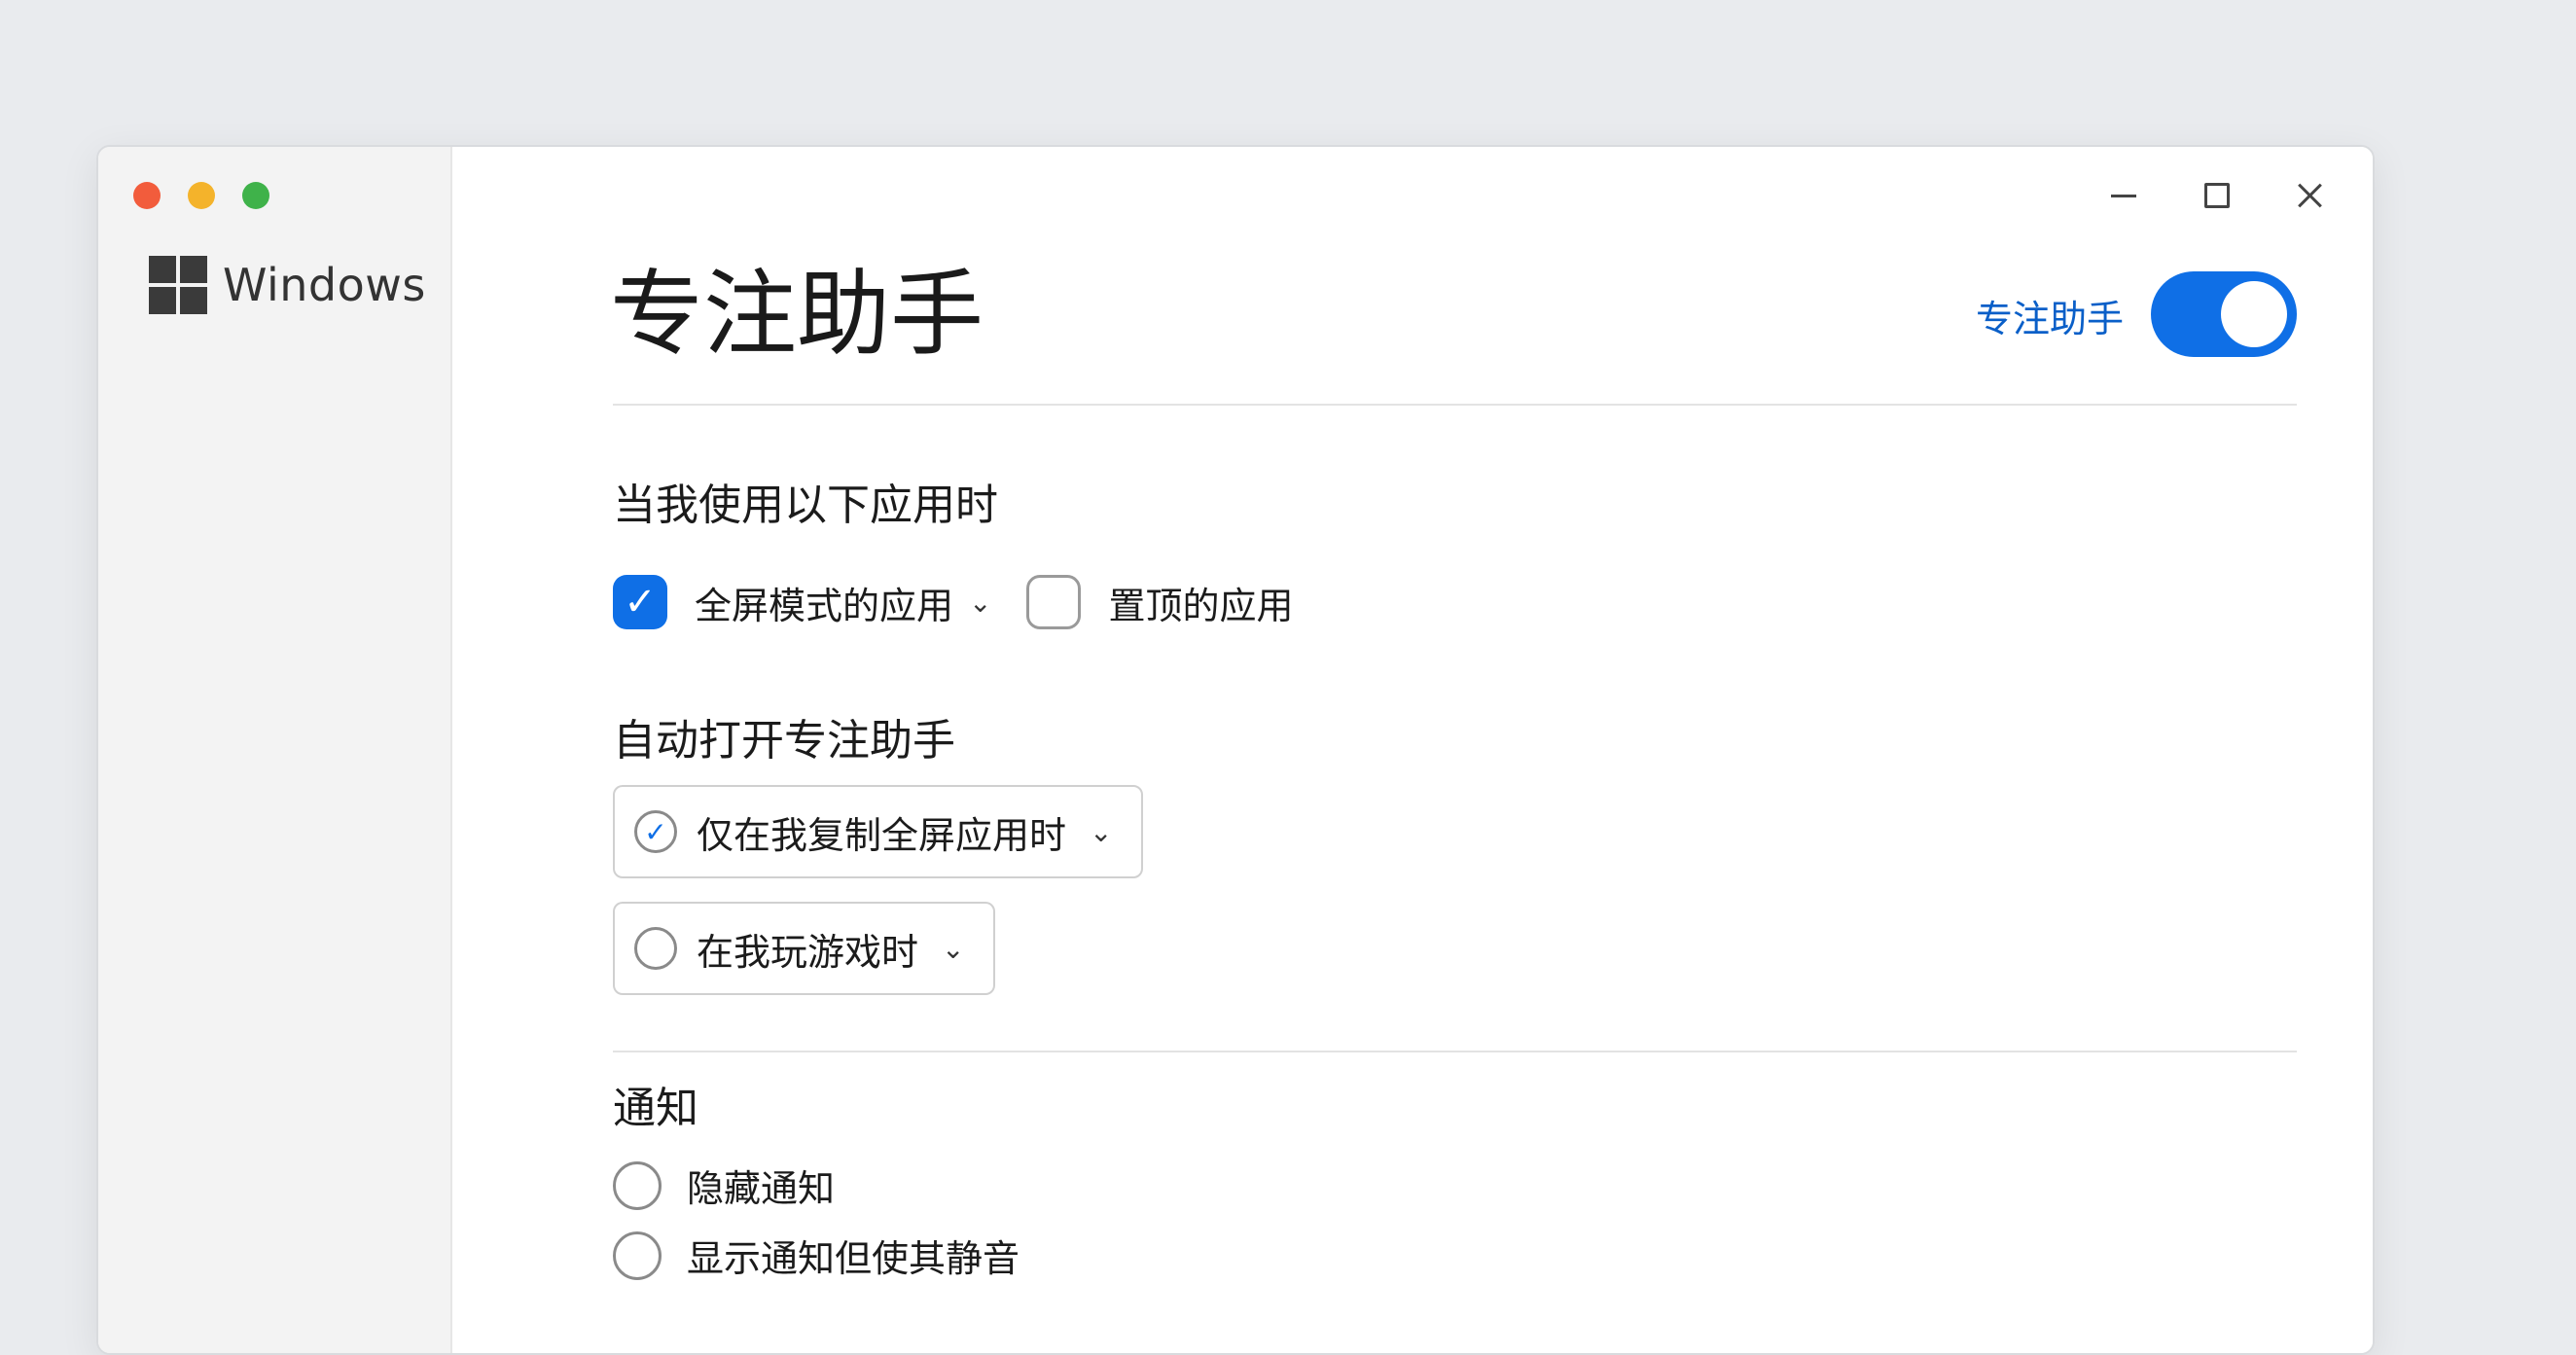 Image resolution: width=2576 pixels, height=1355 pixels. I want to click on windows-logo-icon, so click(178, 285).